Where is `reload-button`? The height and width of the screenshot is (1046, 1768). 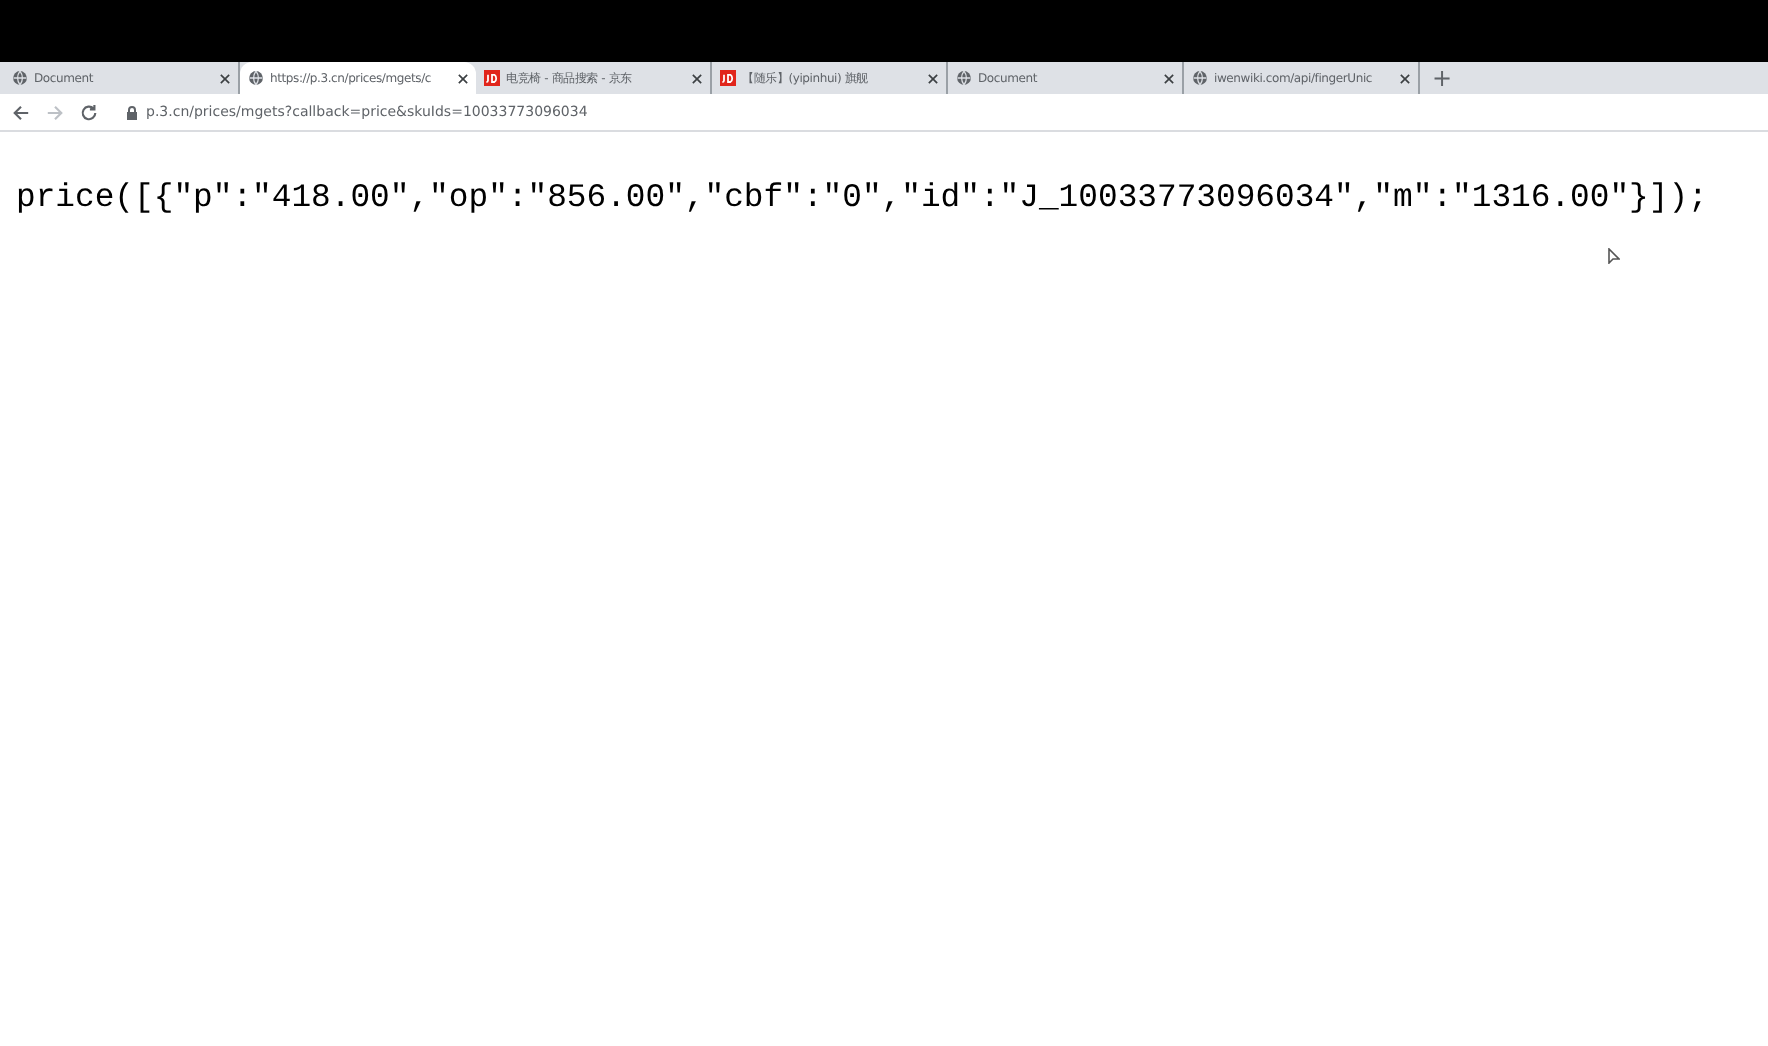
reload-button is located at coordinates (89, 112).